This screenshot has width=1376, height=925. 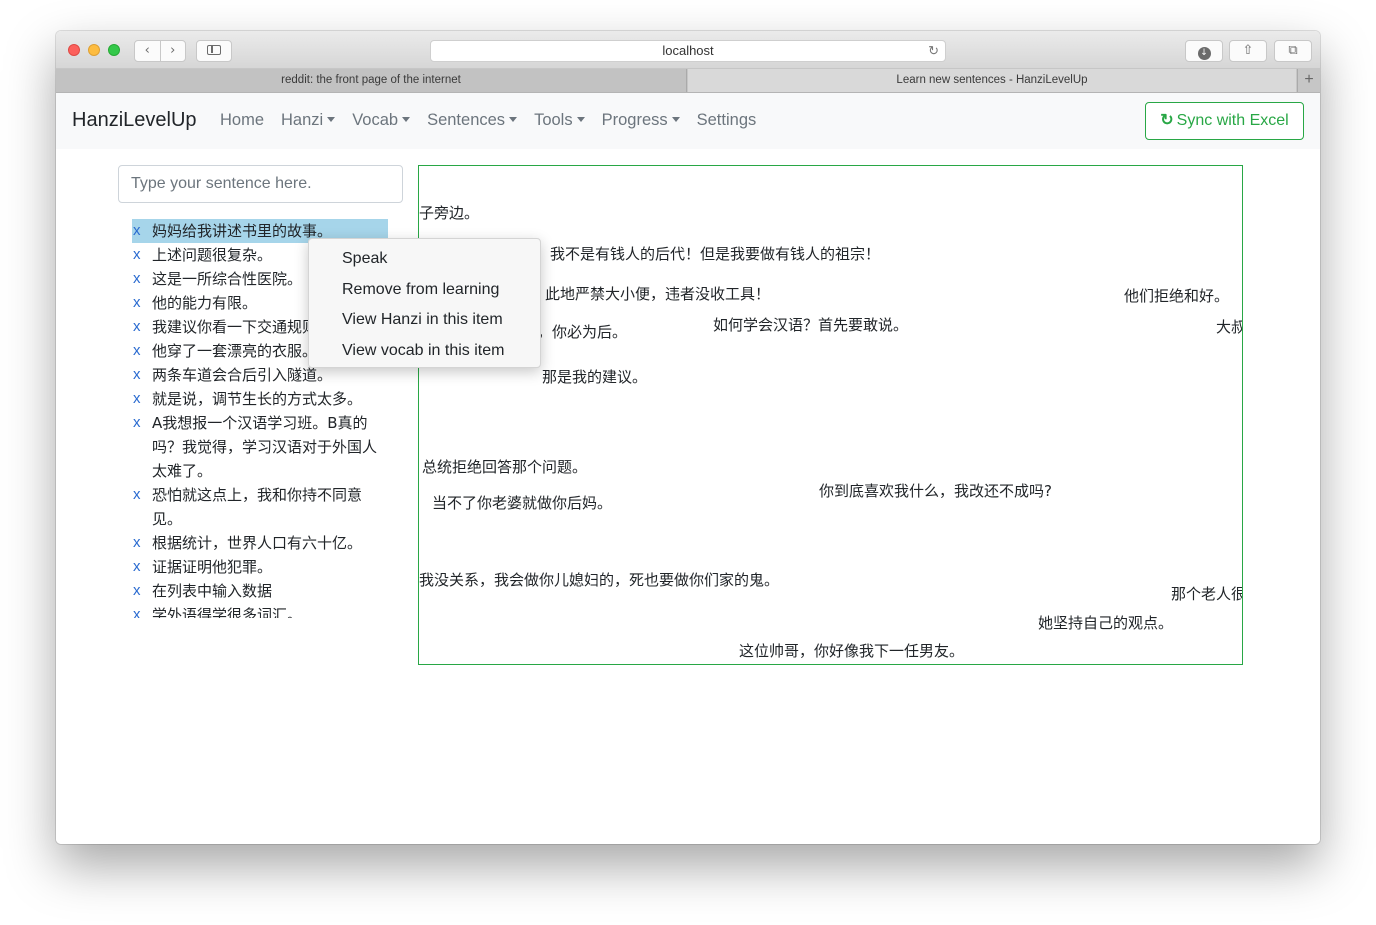 What do you see at coordinates (270, 610) in the screenshot?
I see `sentence-text: 学外语得学很多词汇。` at bounding box center [270, 610].